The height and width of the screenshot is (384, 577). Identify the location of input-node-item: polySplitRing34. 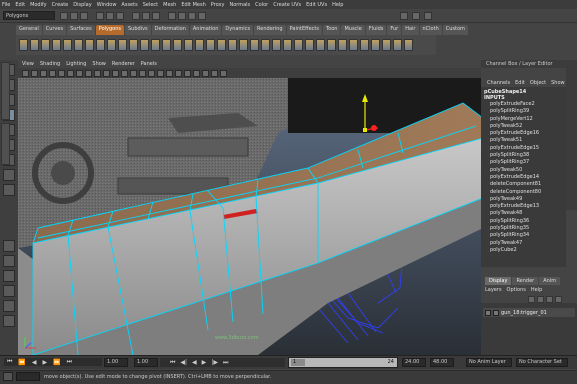
(523, 235).